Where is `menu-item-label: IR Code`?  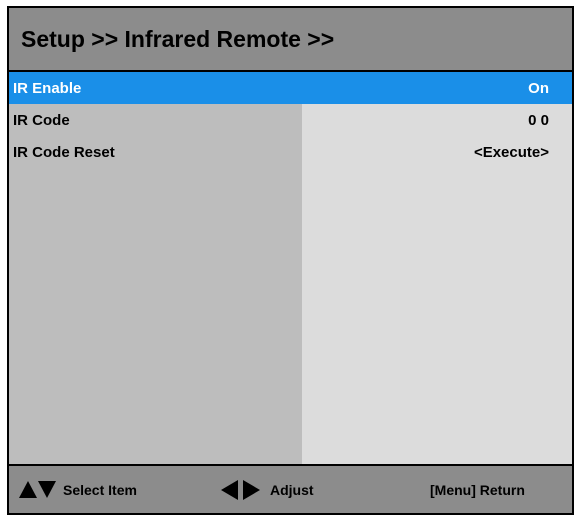 menu-item-label: IR Code is located at coordinates (41, 120).